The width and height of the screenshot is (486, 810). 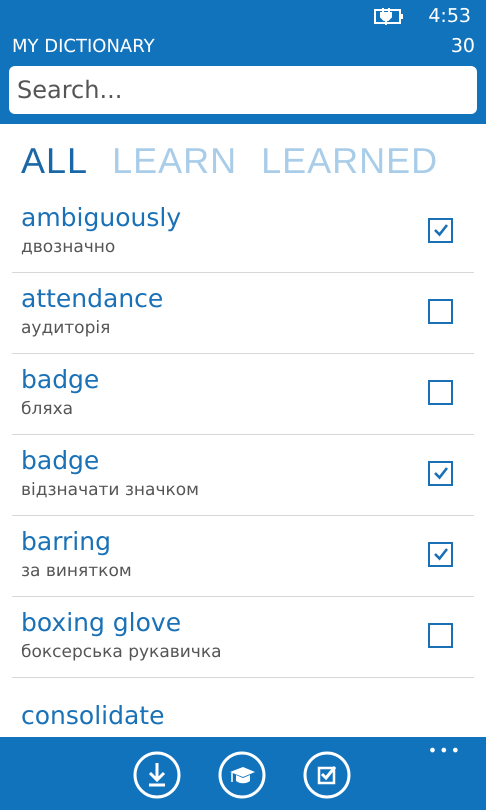 I want to click on checkbox-icon, so click(x=327, y=775).